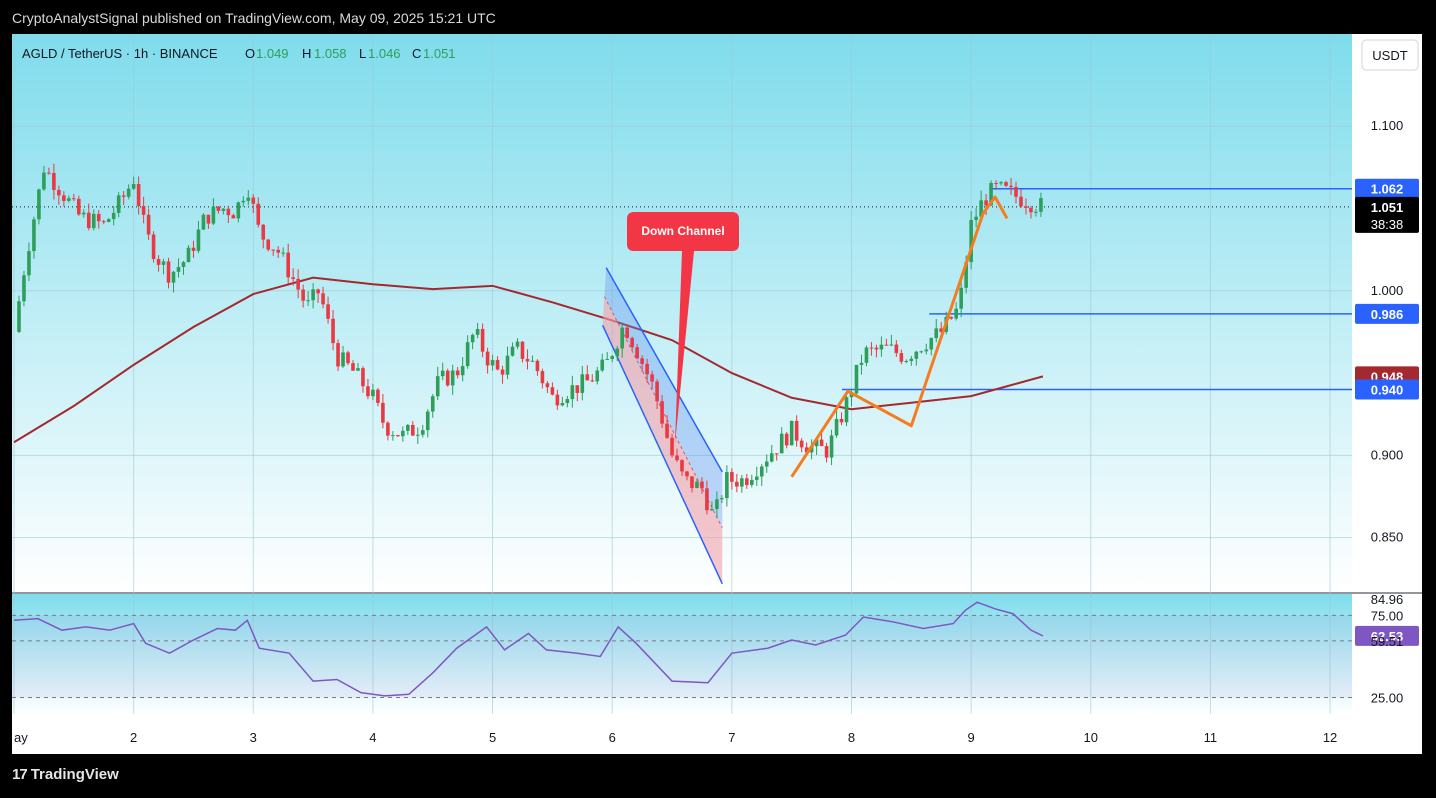 The width and height of the screenshot is (1436, 798). What do you see at coordinates (492, 737) in the screenshot?
I see `time-tick-label: 5` at bounding box center [492, 737].